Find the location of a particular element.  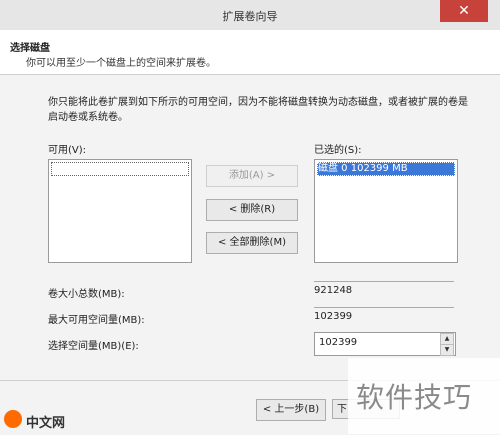

back-button: < 上一步(B) is located at coordinates (291, 410).